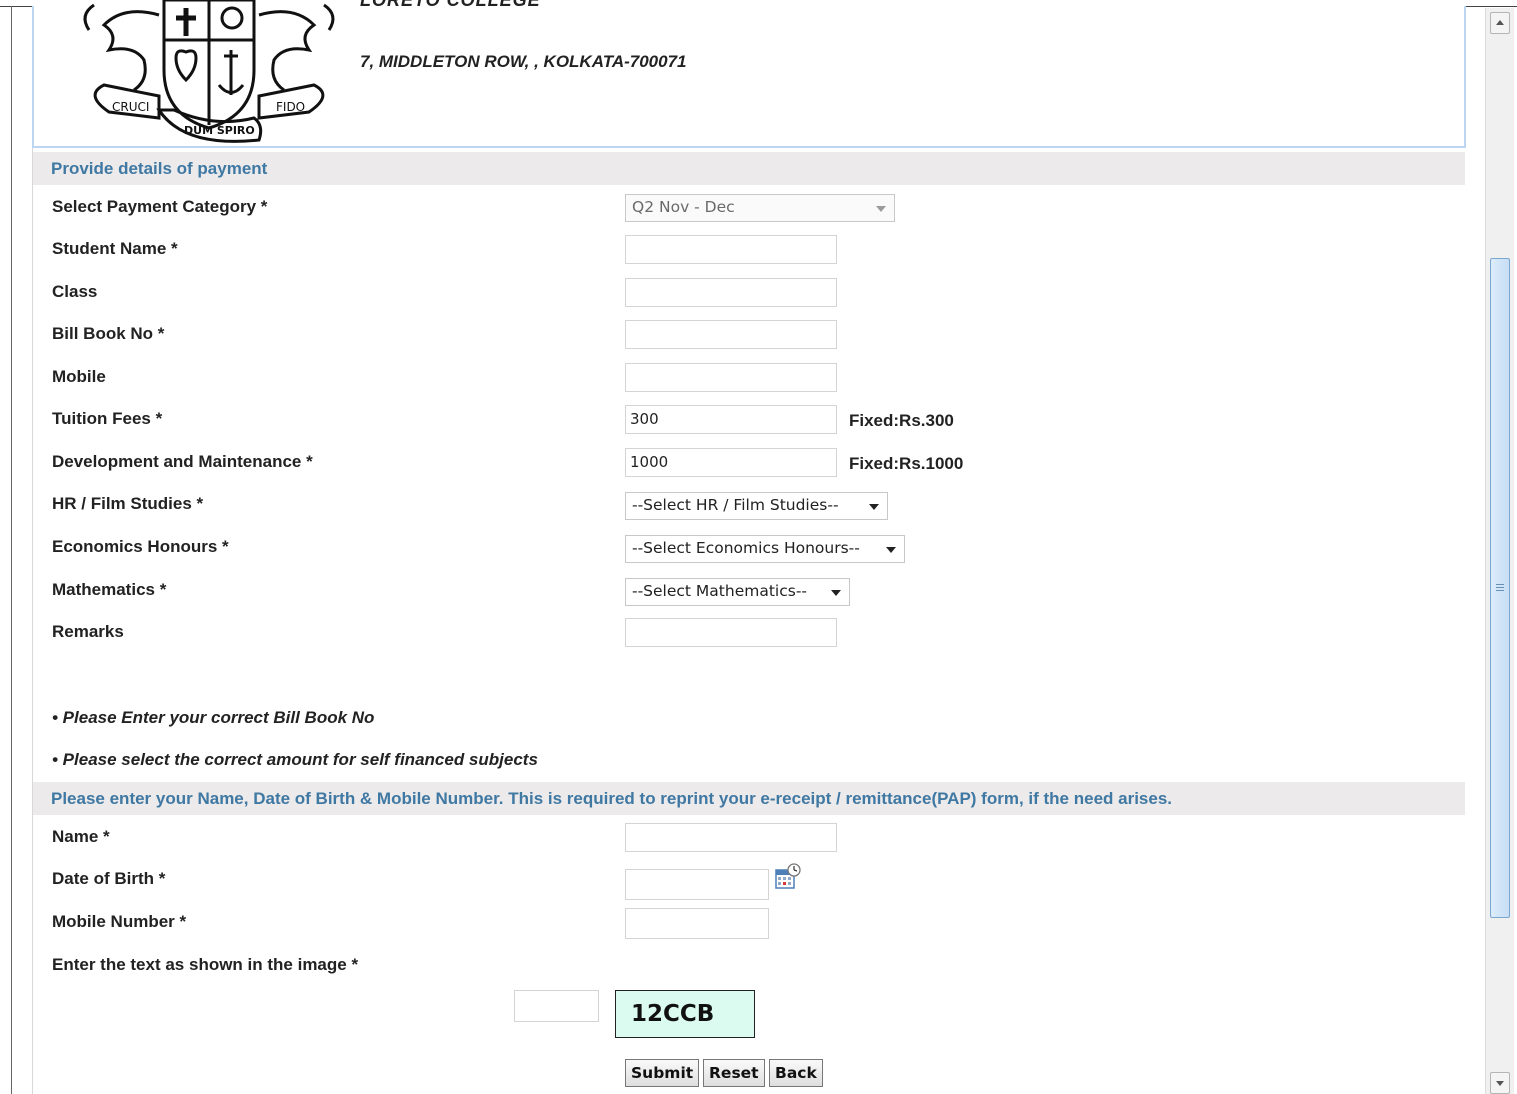  What do you see at coordinates (731, 292) in the screenshot?
I see `class-input` at bounding box center [731, 292].